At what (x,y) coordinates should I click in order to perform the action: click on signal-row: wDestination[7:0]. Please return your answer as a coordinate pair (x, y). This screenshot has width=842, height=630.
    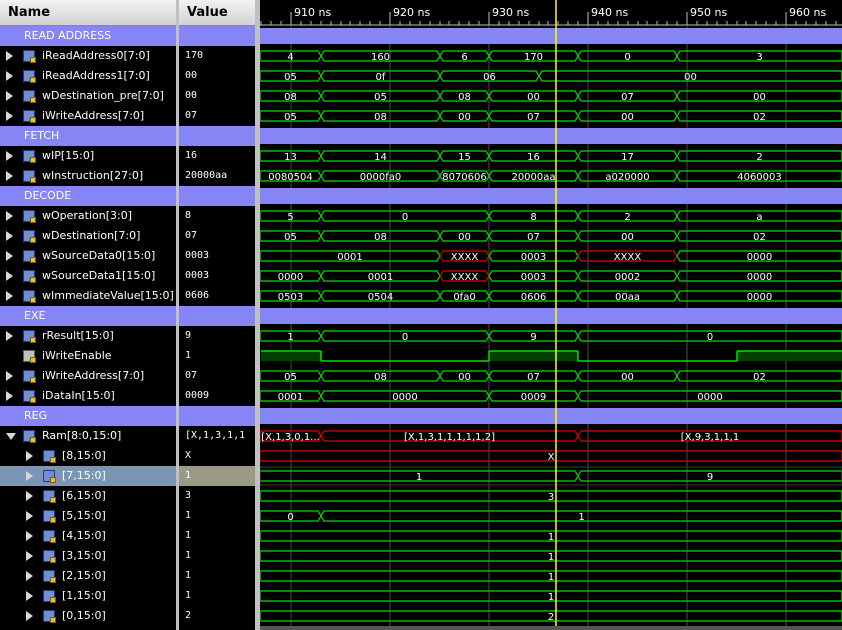
    Looking at the image, I should click on (88, 236).